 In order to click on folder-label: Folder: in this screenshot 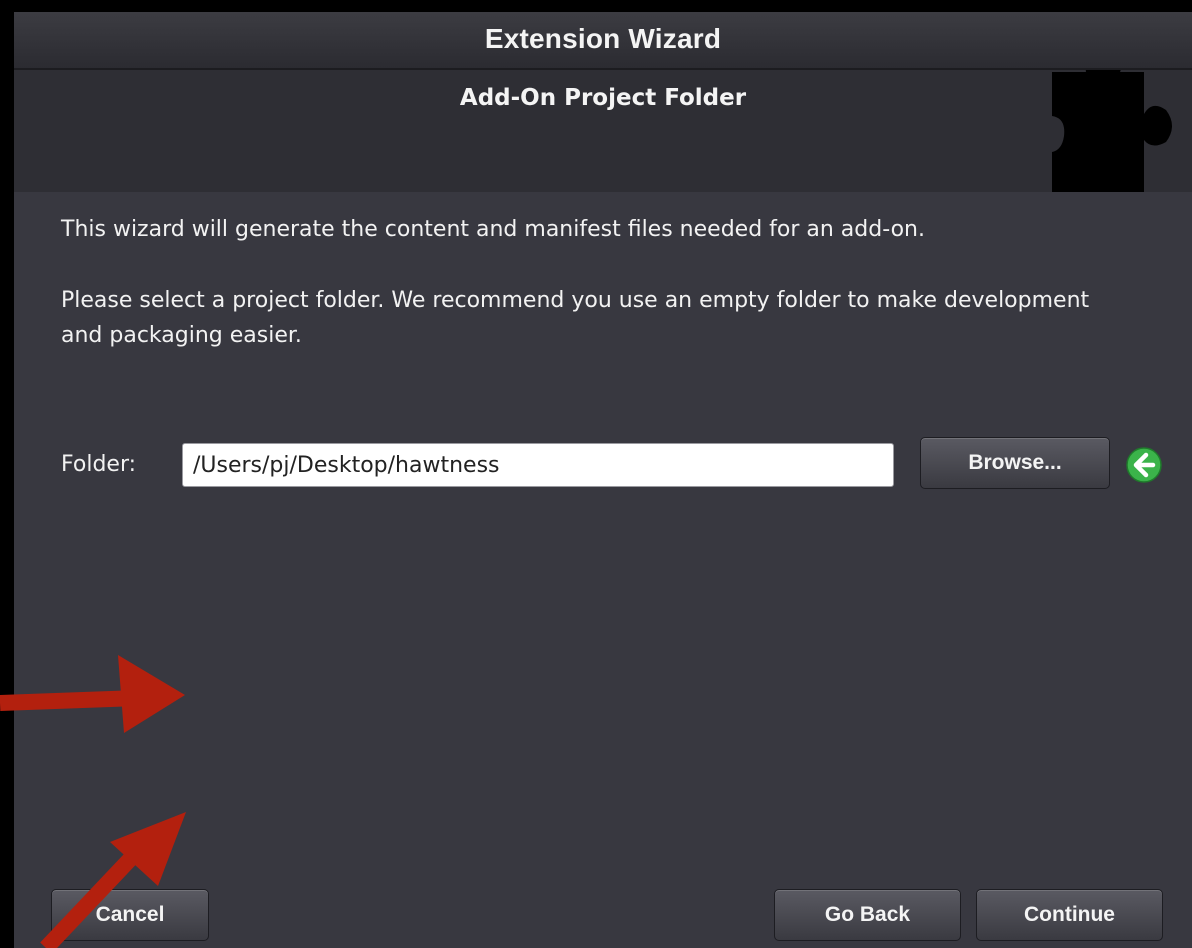, I will do `click(99, 464)`.